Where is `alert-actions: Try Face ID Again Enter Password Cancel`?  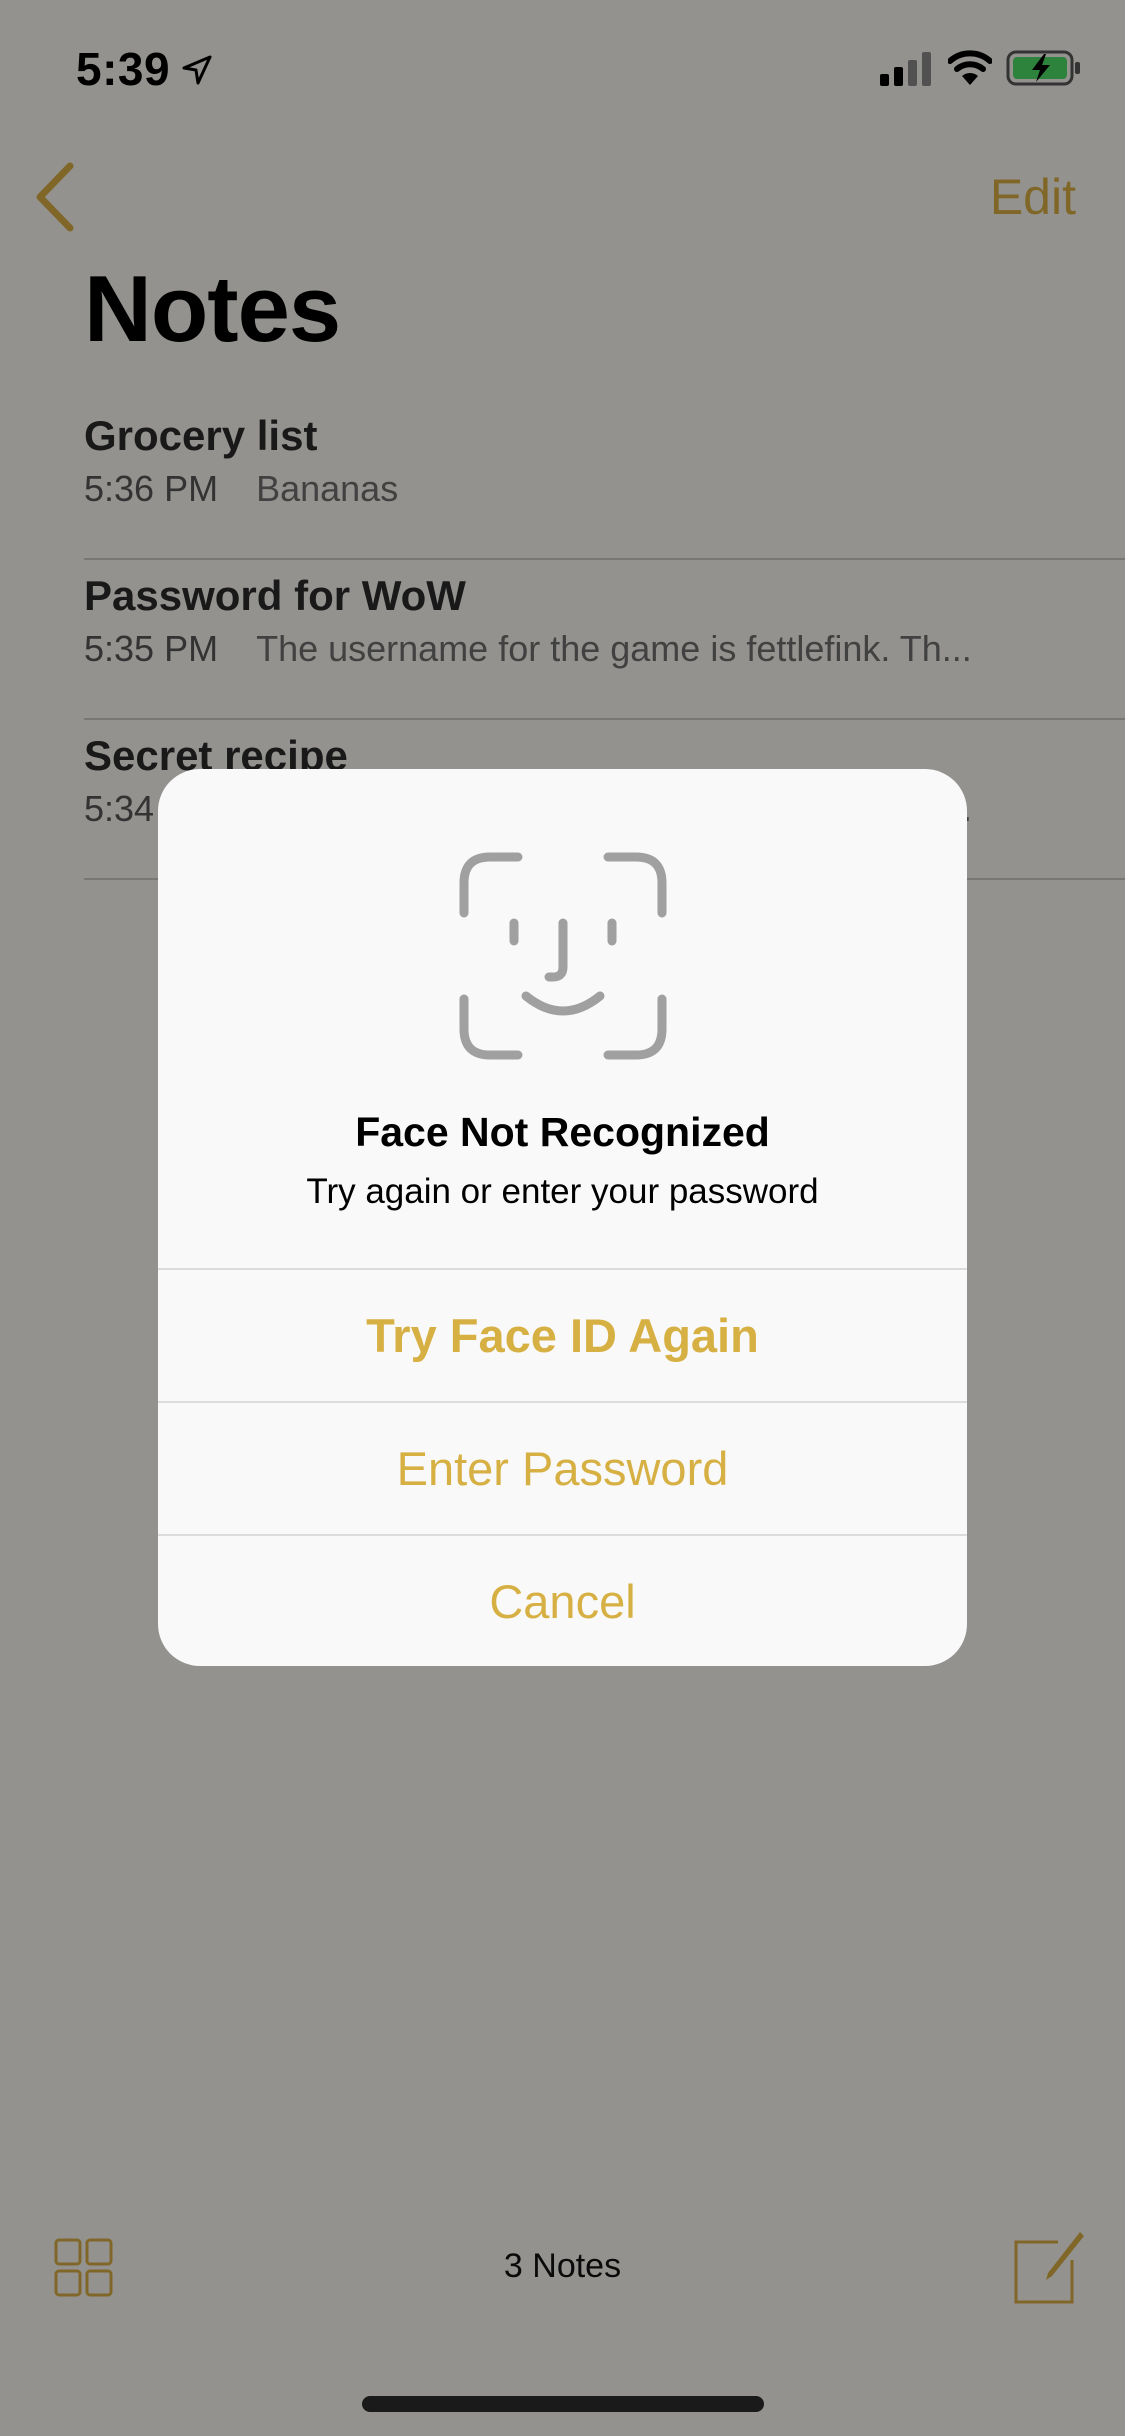
alert-actions: Try Face ID Again Enter Password Cancel is located at coordinates (562, 1467).